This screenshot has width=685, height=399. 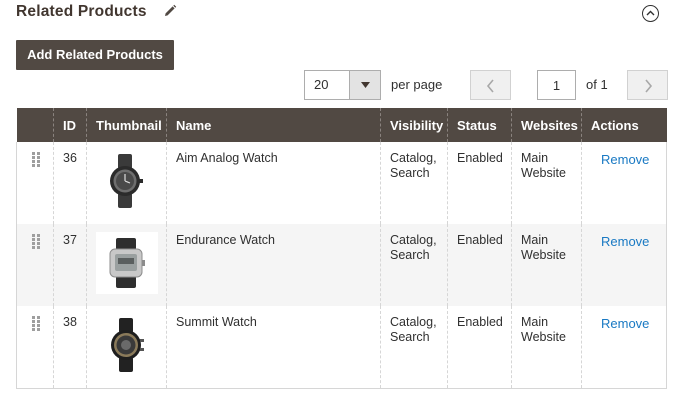 What do you see at coordinates (597, 84) in the screenshot?
I see `total-pages-label: of 1` at bounding box center [597, 84].